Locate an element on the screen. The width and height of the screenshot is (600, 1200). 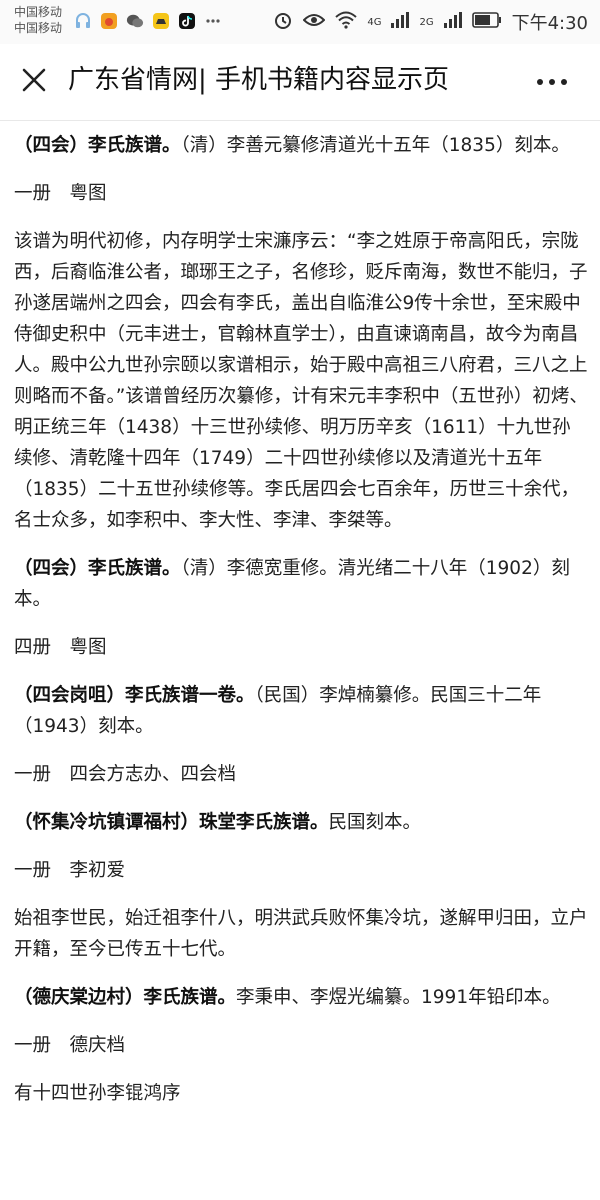
entry-5-description: 有十四世孙李锟鸿序 is located at coordinates (97, 1093).